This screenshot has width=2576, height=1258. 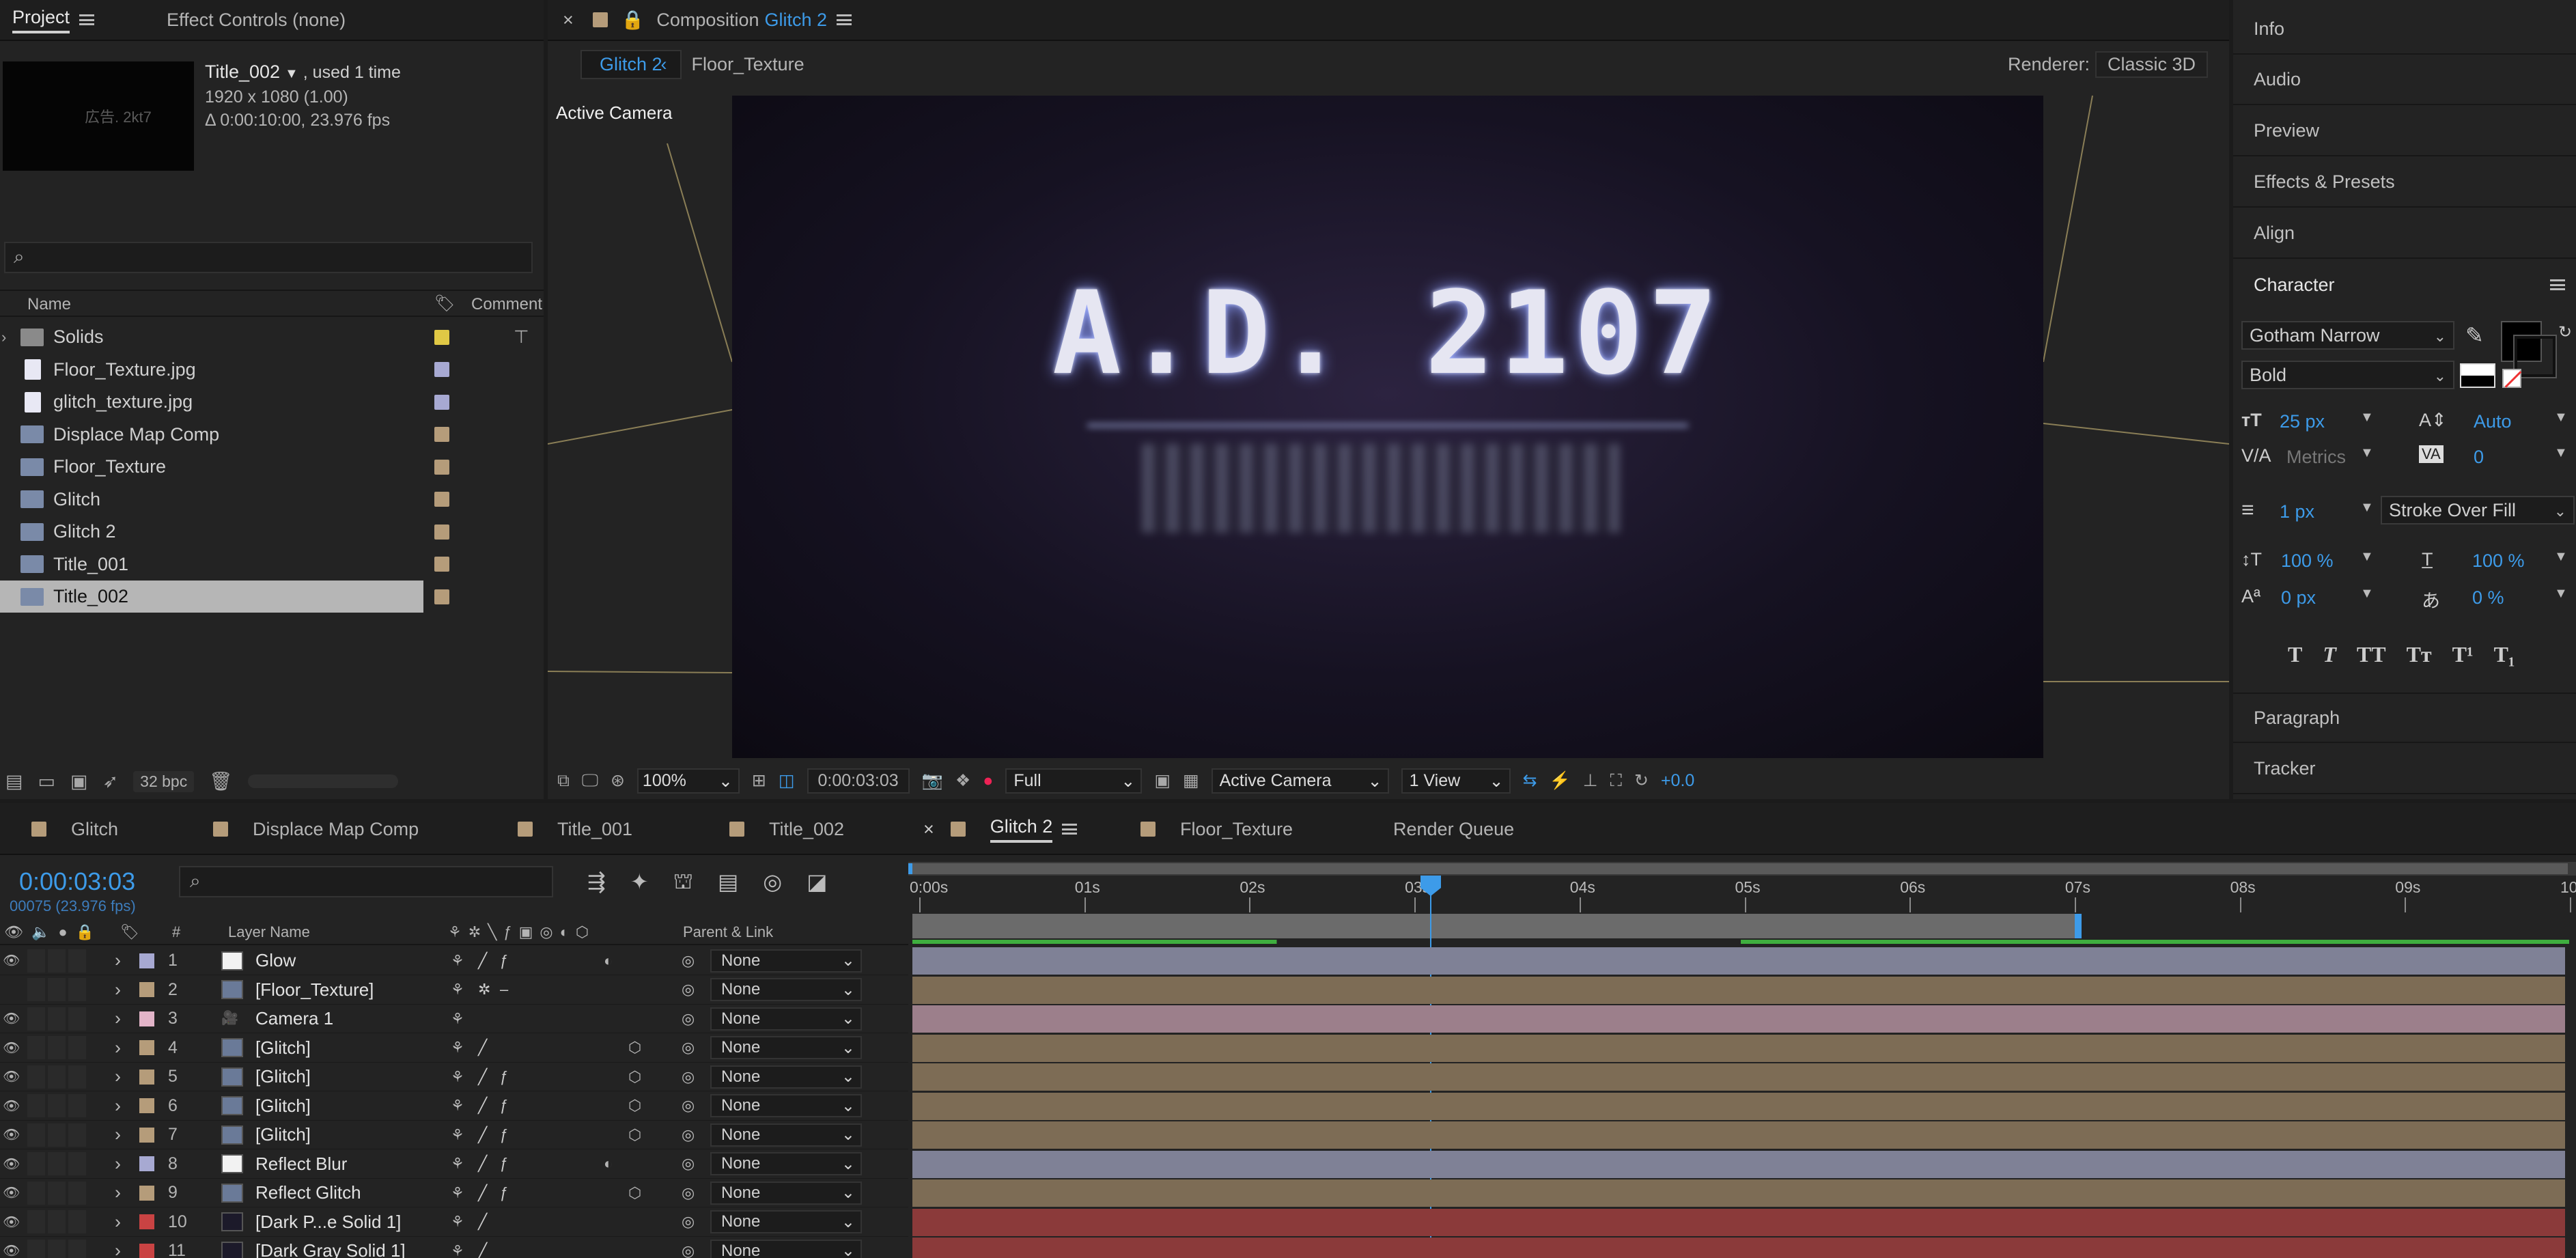 What do you see at coordinates (563, 781) in the screenshot?
I see `always-preview-icon: ⧉` at bounding box center [563, 781].